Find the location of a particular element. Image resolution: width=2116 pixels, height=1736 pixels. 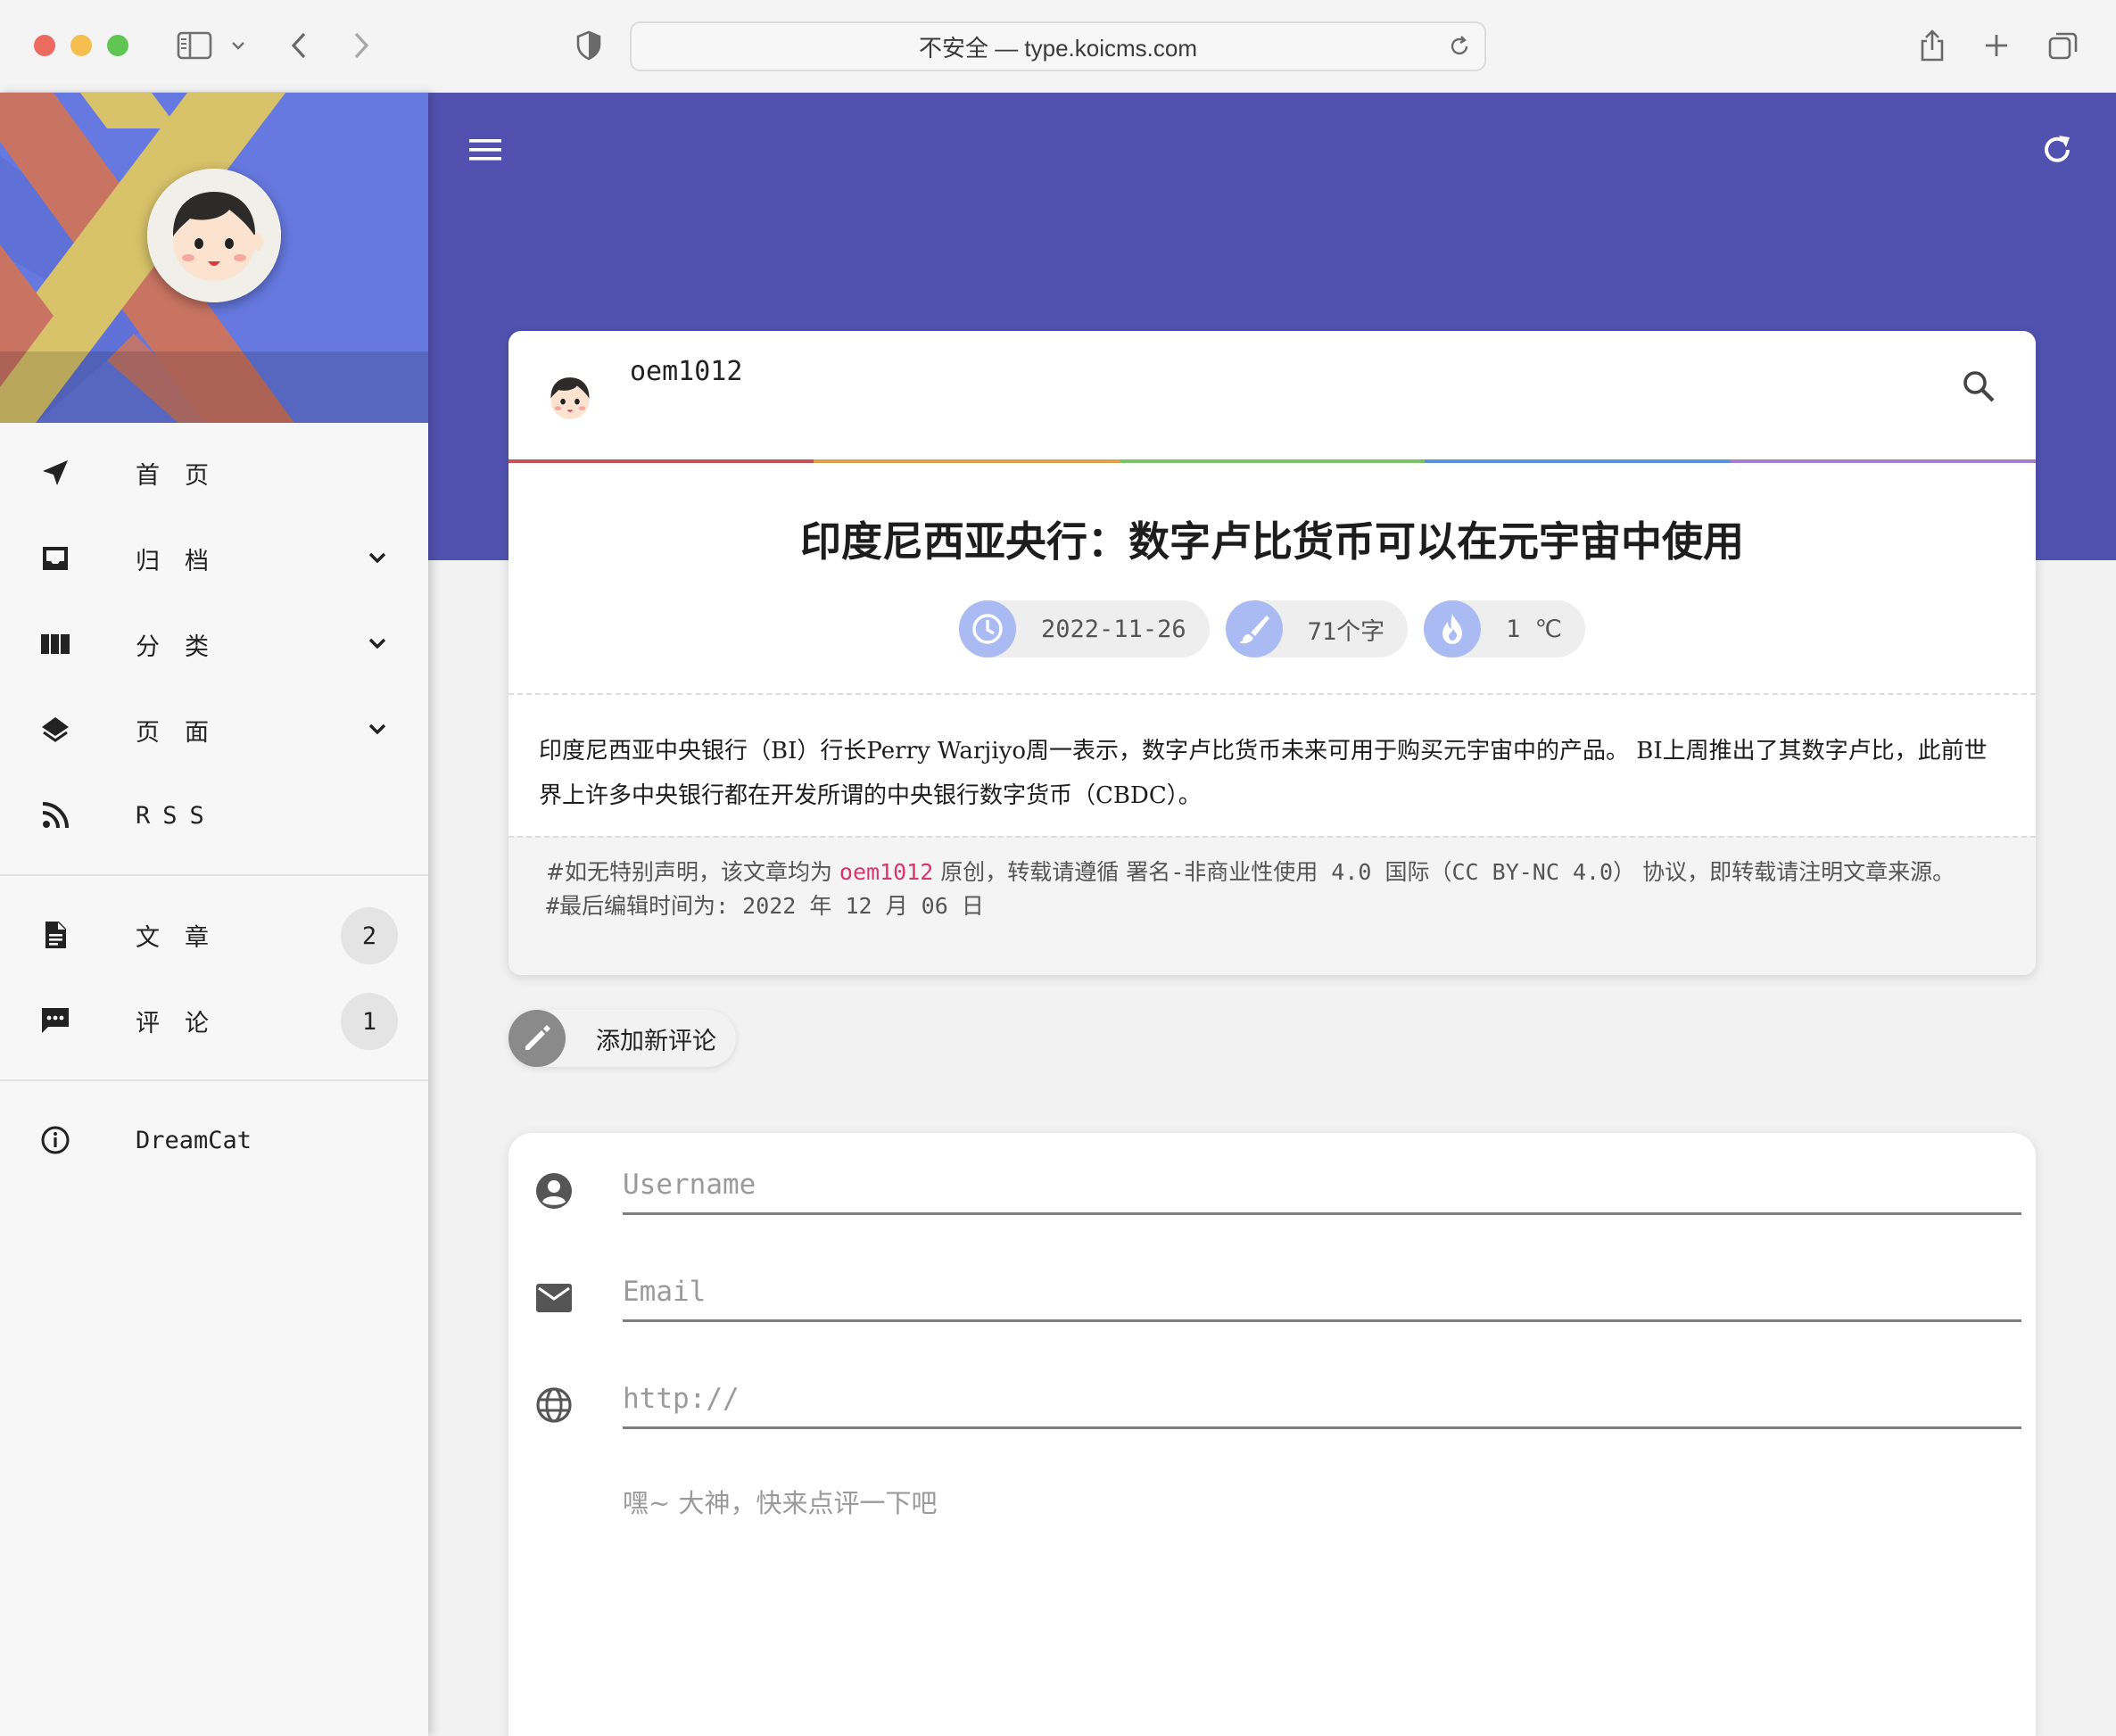

clock-icon is located at coordinates (988, 628).